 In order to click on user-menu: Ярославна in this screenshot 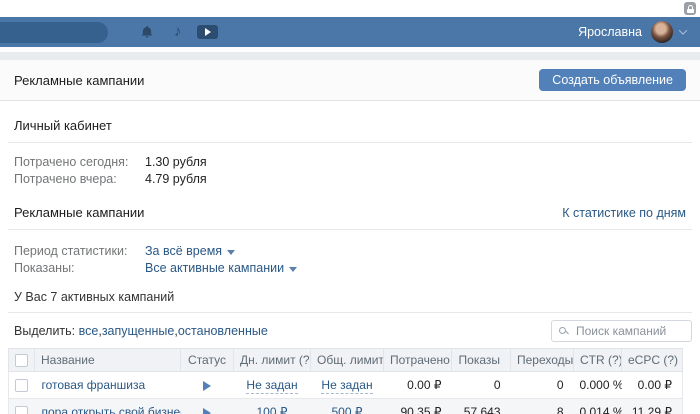, I will do `click(633, 32)`.